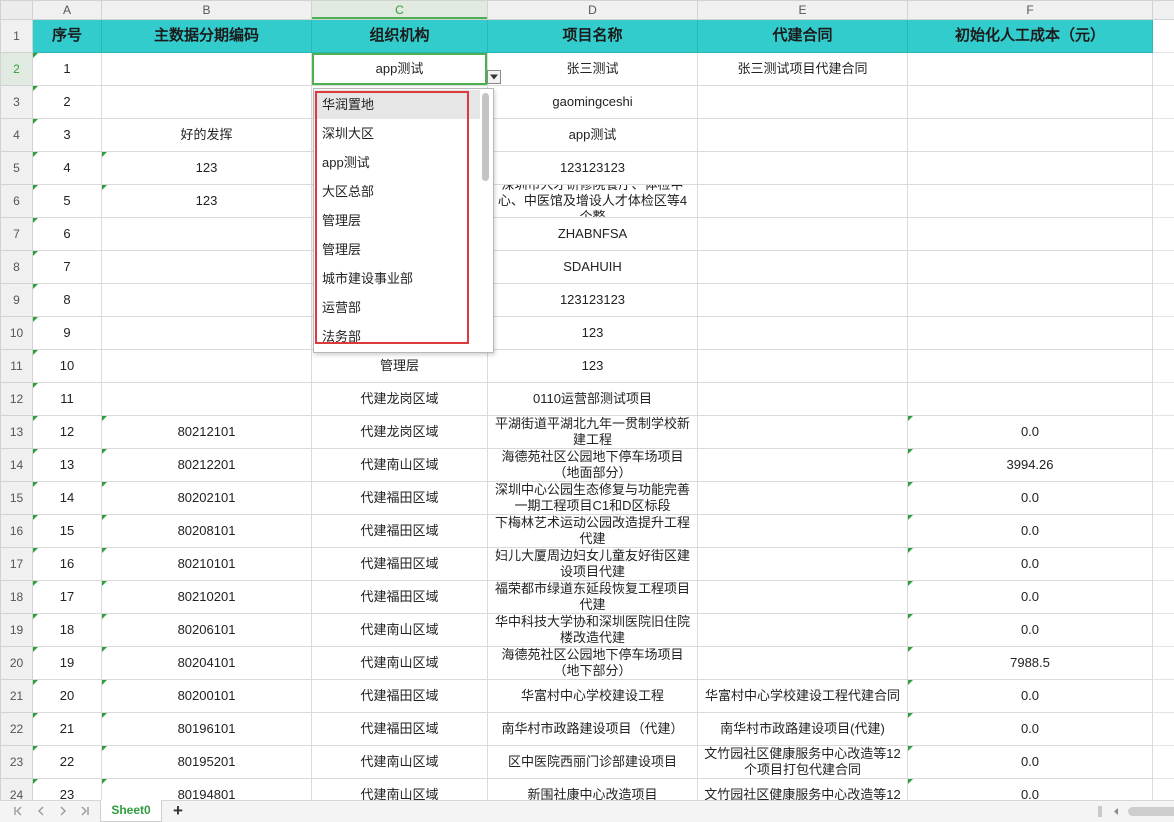 Image resolution: width=1174 pixels, height=822 pixels. I want to click on cell-b18: 80210201, so click(206, 597).